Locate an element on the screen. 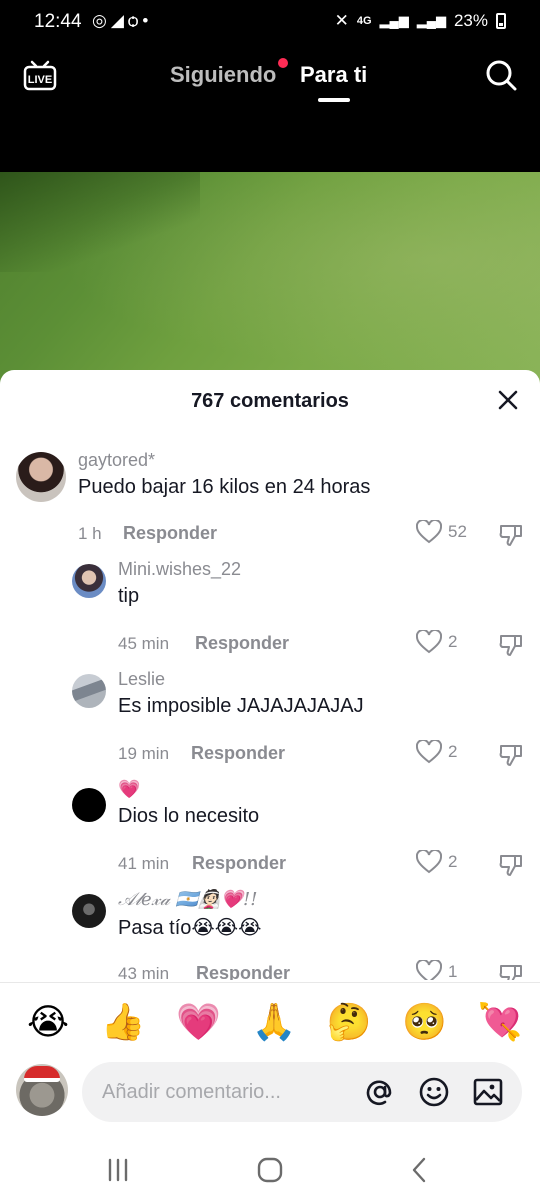 This screenshot has height=1200, width=540. signal-icon-2: ▂▄▆ is located at coordinates (431, 20).